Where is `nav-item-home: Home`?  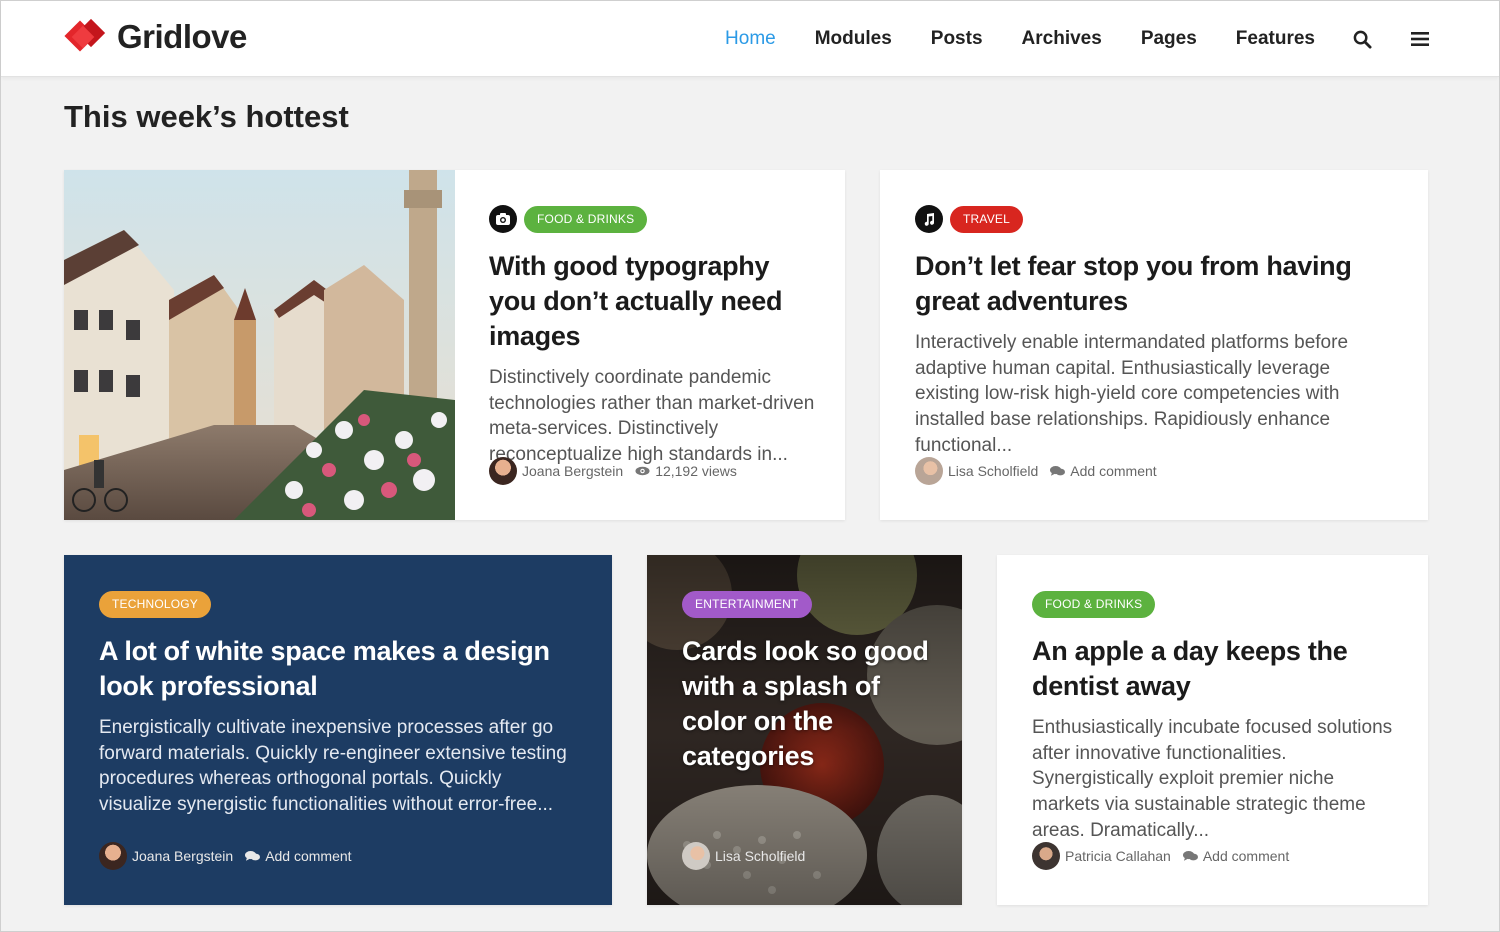 nav-item-home: Home is located at coordinates (750, 39).